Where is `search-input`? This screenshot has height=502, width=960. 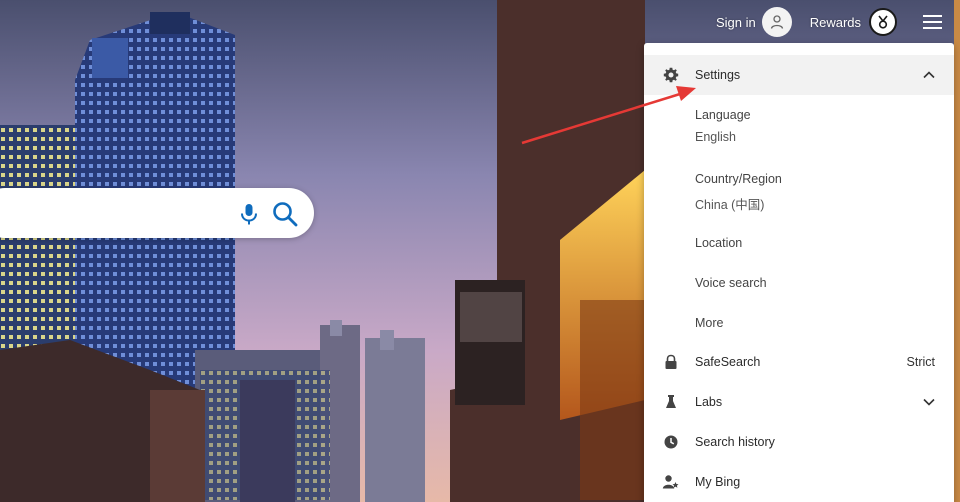
search-input is located at coordinates (108, 211).